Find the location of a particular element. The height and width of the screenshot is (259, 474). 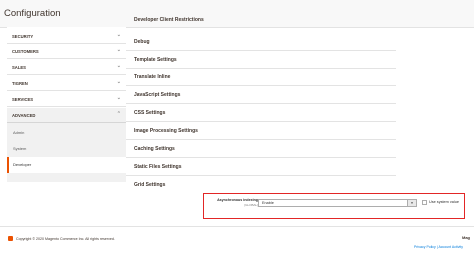

page-title: Configuration is located at coordinates (32, 13).